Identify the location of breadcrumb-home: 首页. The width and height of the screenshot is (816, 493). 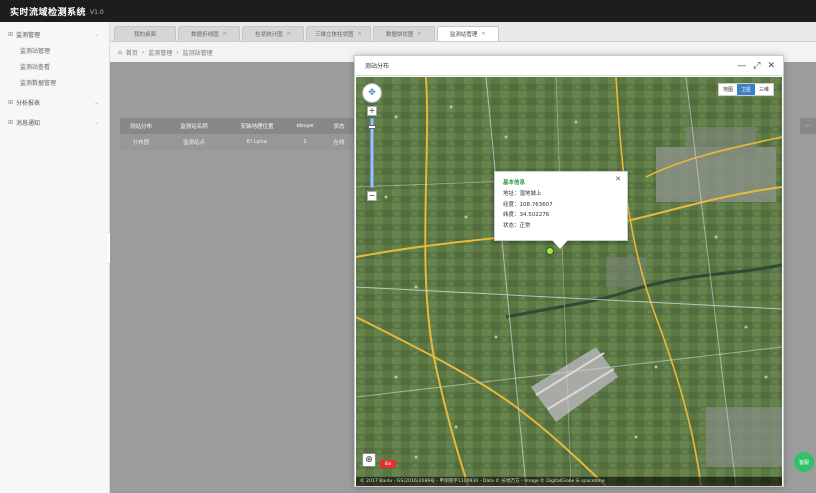
(132, 52).